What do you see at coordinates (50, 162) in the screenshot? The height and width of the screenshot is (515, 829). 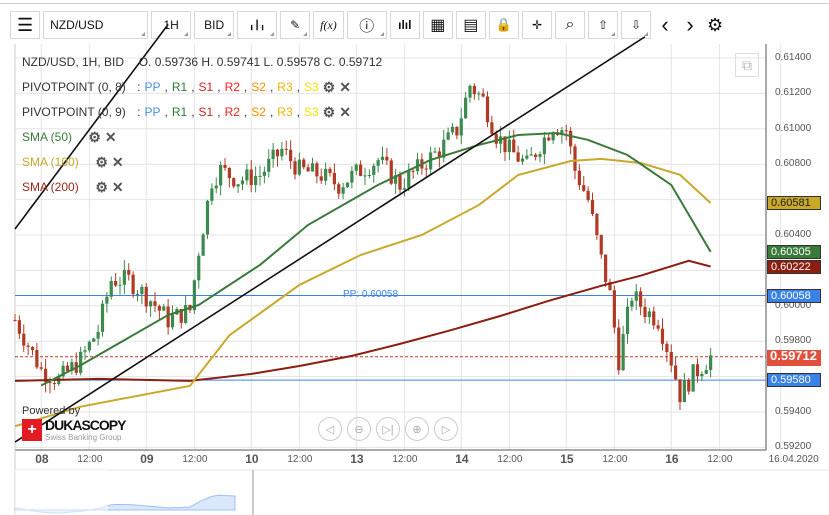 I see `sma-label: SMA (100)` at bounding box center [50, 162].